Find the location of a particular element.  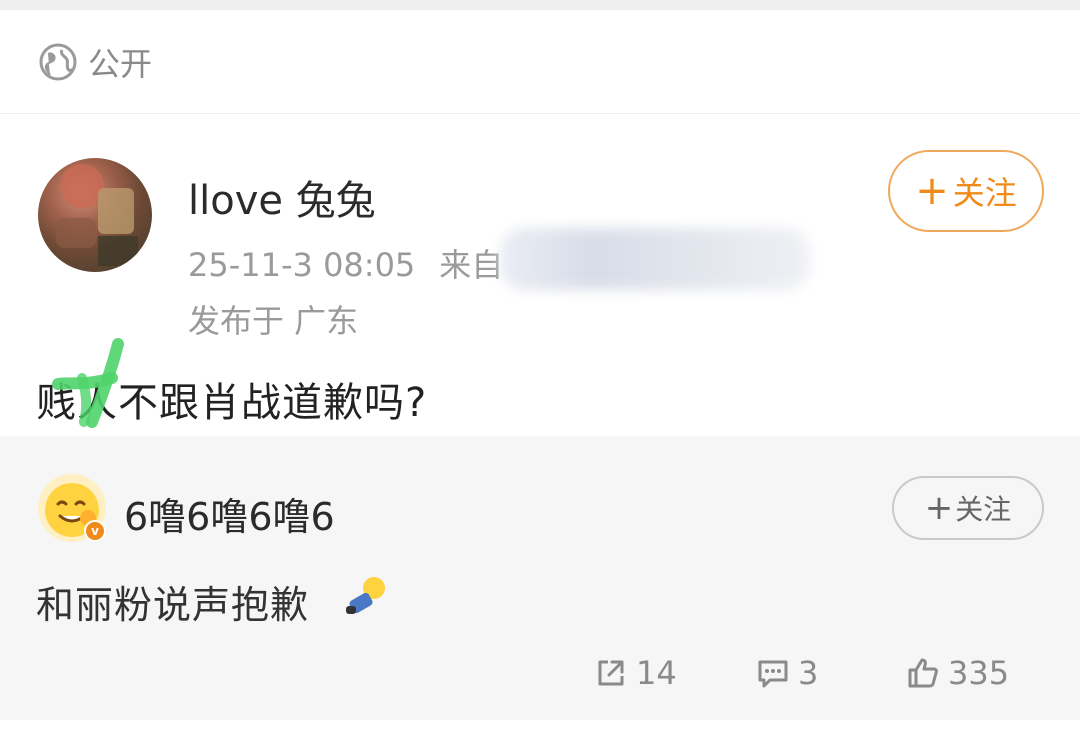

follow-button-label: 关注 is located at coordinates (984, 193).